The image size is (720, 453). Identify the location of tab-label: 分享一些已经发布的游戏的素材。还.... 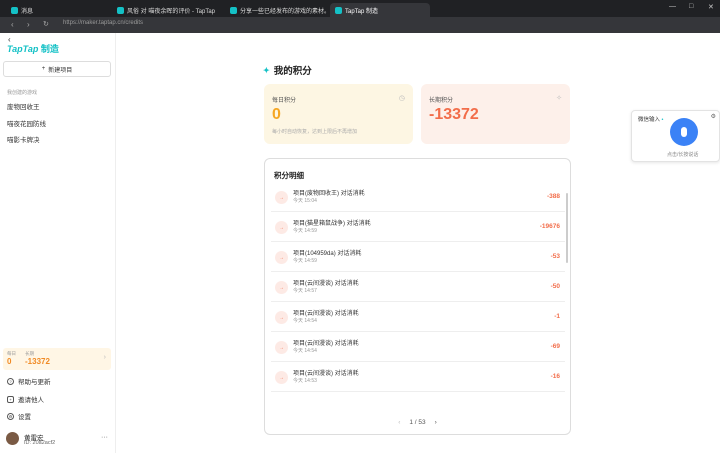
(284, 11).